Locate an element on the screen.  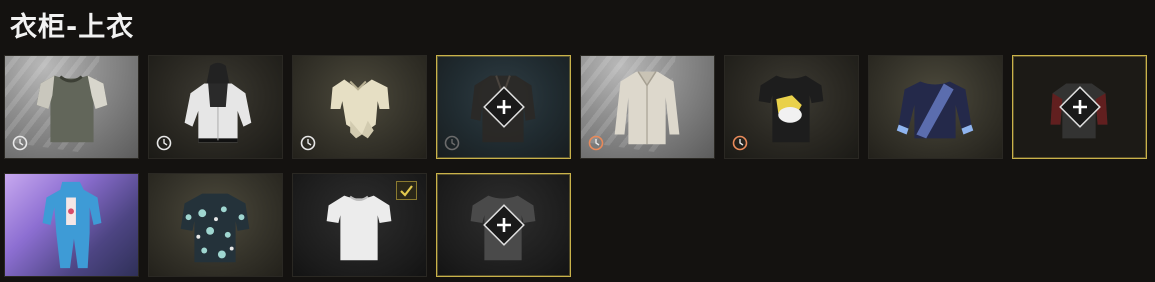
slot-dark-leather-jacket is located at coordinates (503, 107).